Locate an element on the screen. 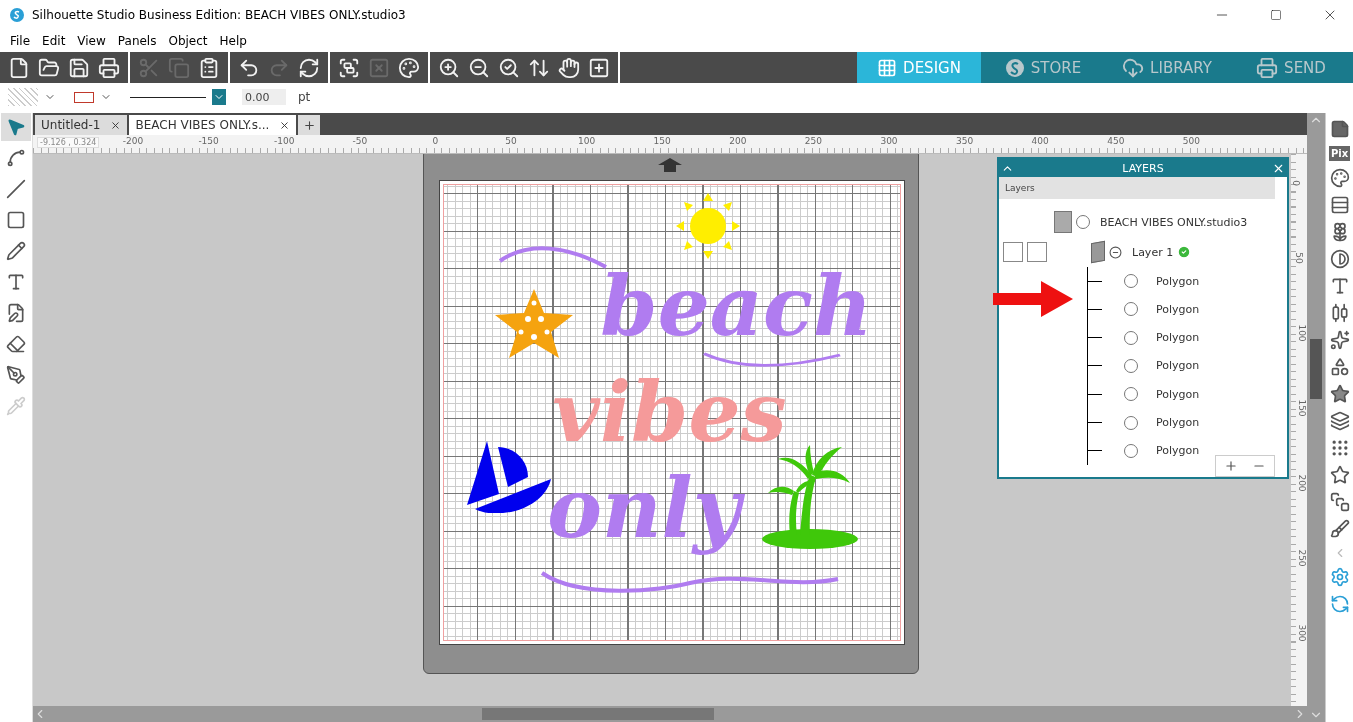 The image size is (1353, 722). palm-tree-icon is located at coordinates (810, 497).